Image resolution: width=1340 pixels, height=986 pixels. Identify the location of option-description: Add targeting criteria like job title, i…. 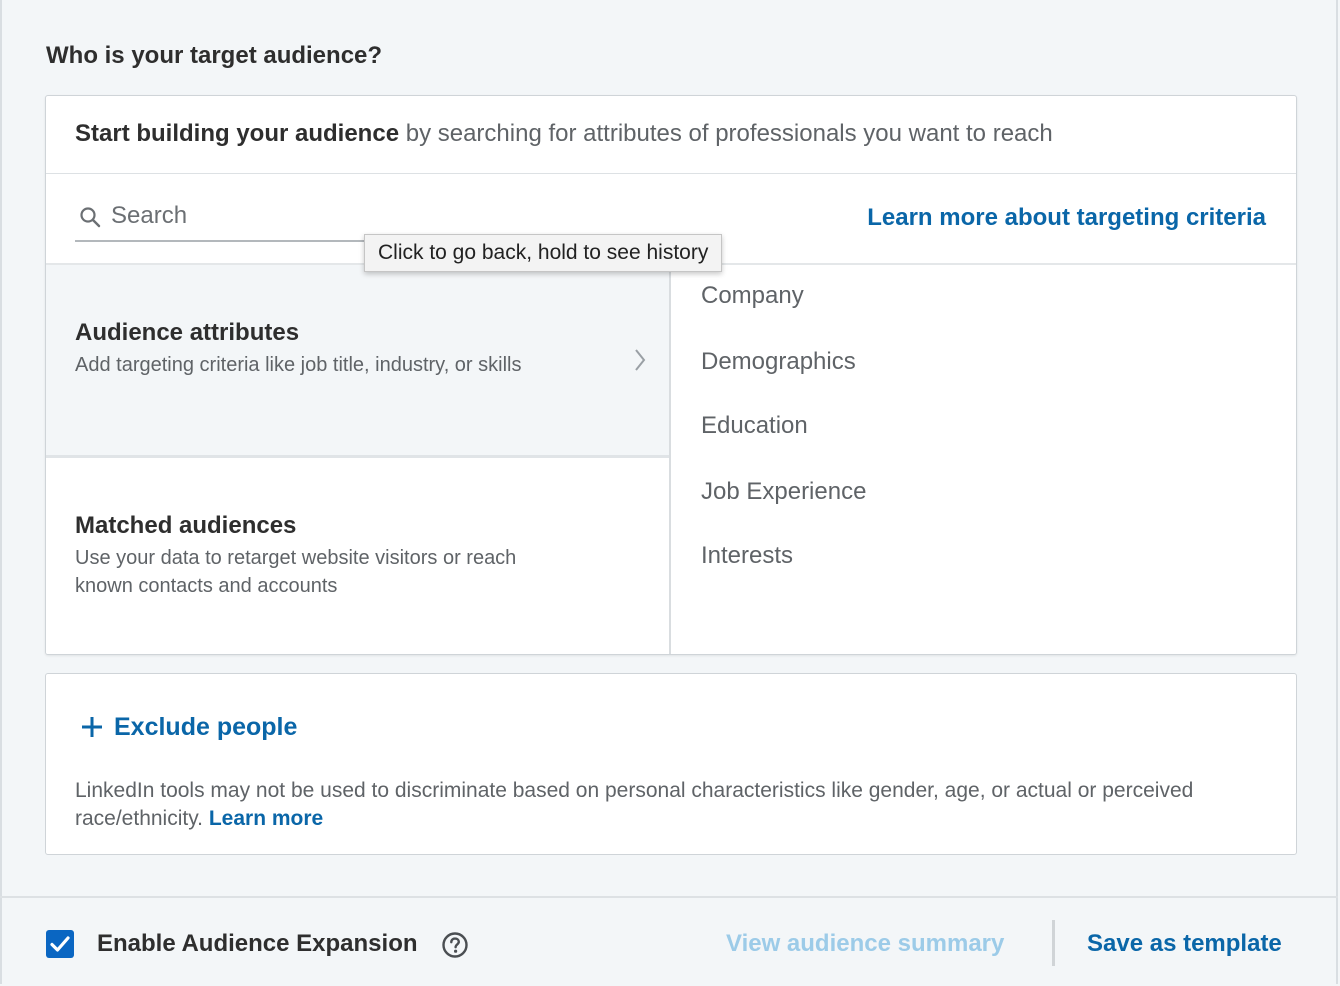
(298, 365).